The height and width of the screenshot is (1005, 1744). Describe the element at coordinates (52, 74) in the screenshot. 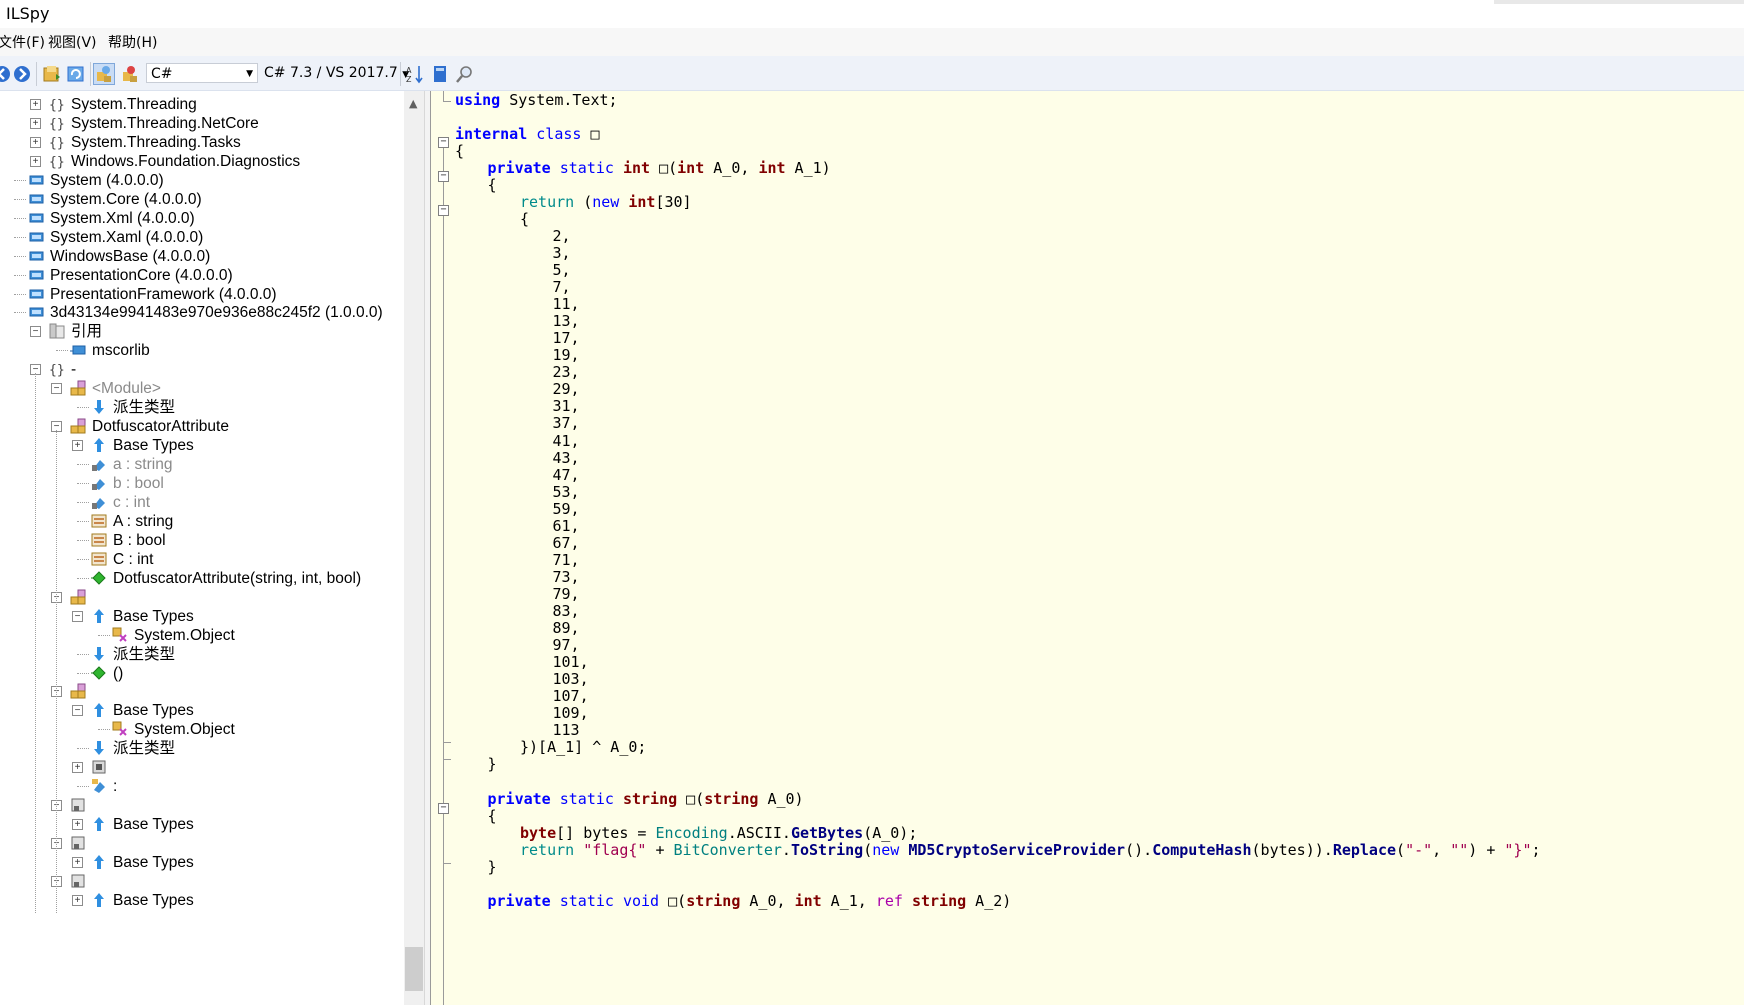

I see `open-icon` at that location.